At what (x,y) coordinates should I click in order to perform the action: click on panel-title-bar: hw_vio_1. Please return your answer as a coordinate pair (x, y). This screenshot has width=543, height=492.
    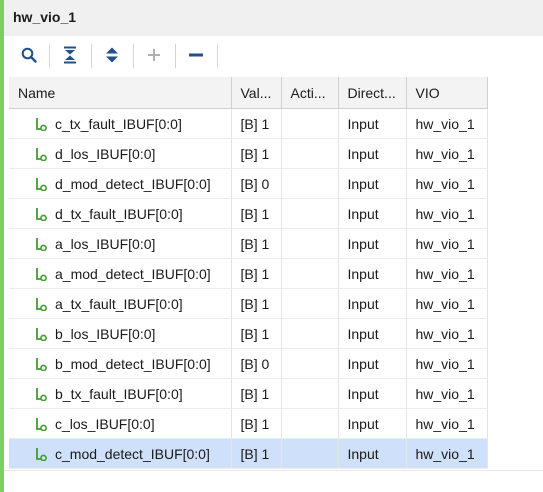
    Looking at the image, I should click on (273, 18).